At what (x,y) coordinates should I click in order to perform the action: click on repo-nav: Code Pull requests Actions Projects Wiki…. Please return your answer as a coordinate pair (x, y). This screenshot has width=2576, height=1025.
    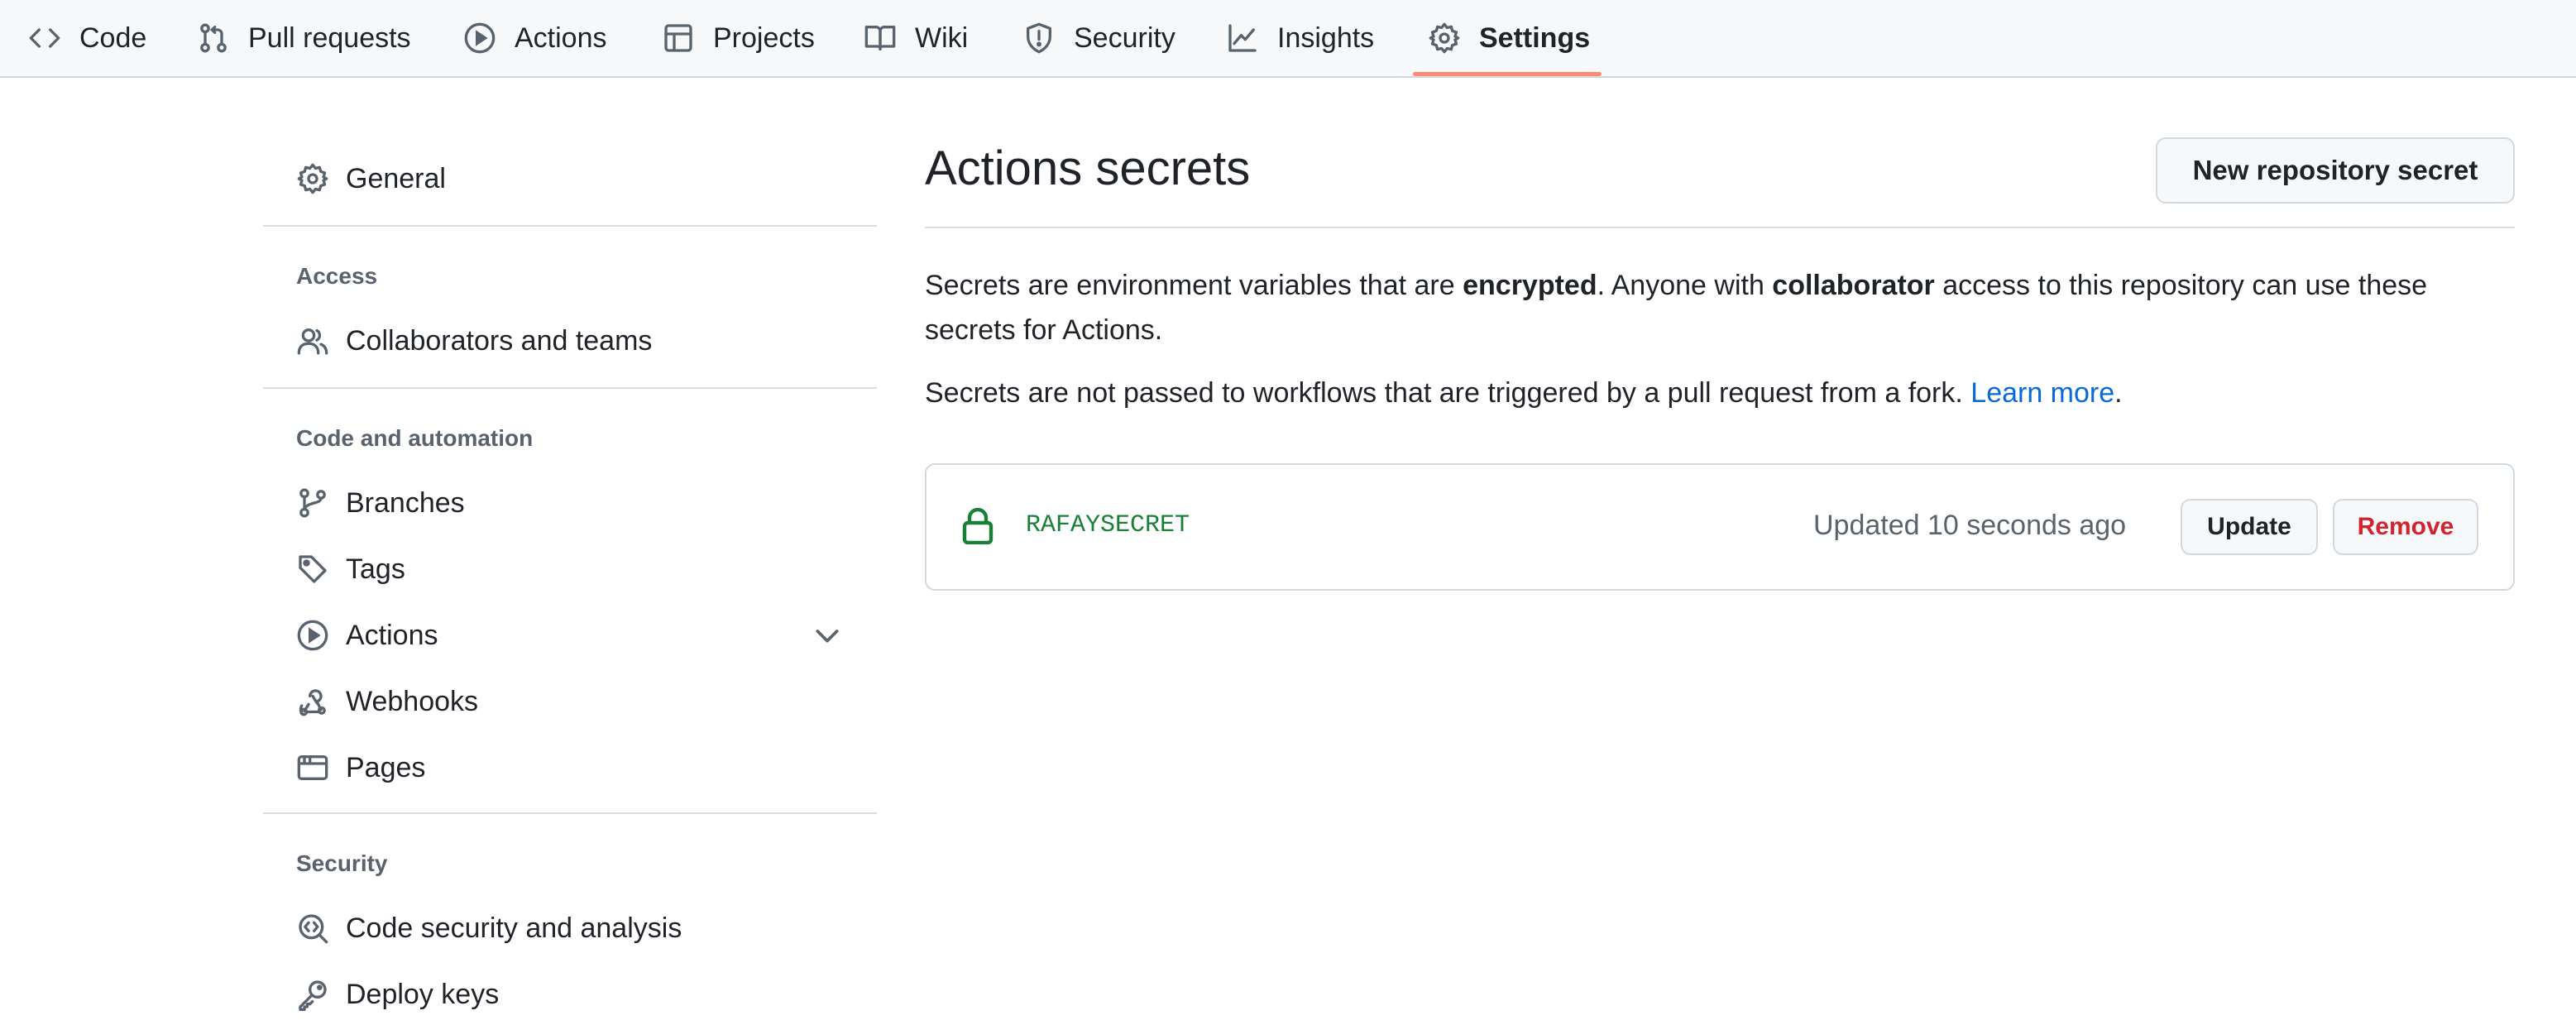
    Looking at the image, I should click on (1288, 39).